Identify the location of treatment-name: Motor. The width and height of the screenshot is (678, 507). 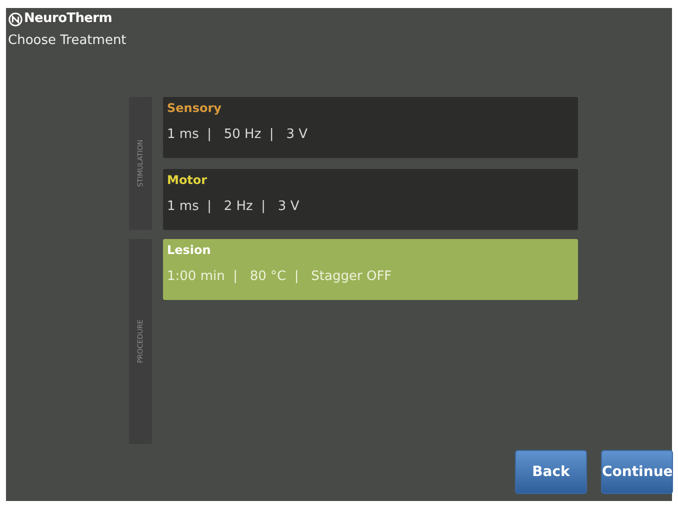
(187, 180).